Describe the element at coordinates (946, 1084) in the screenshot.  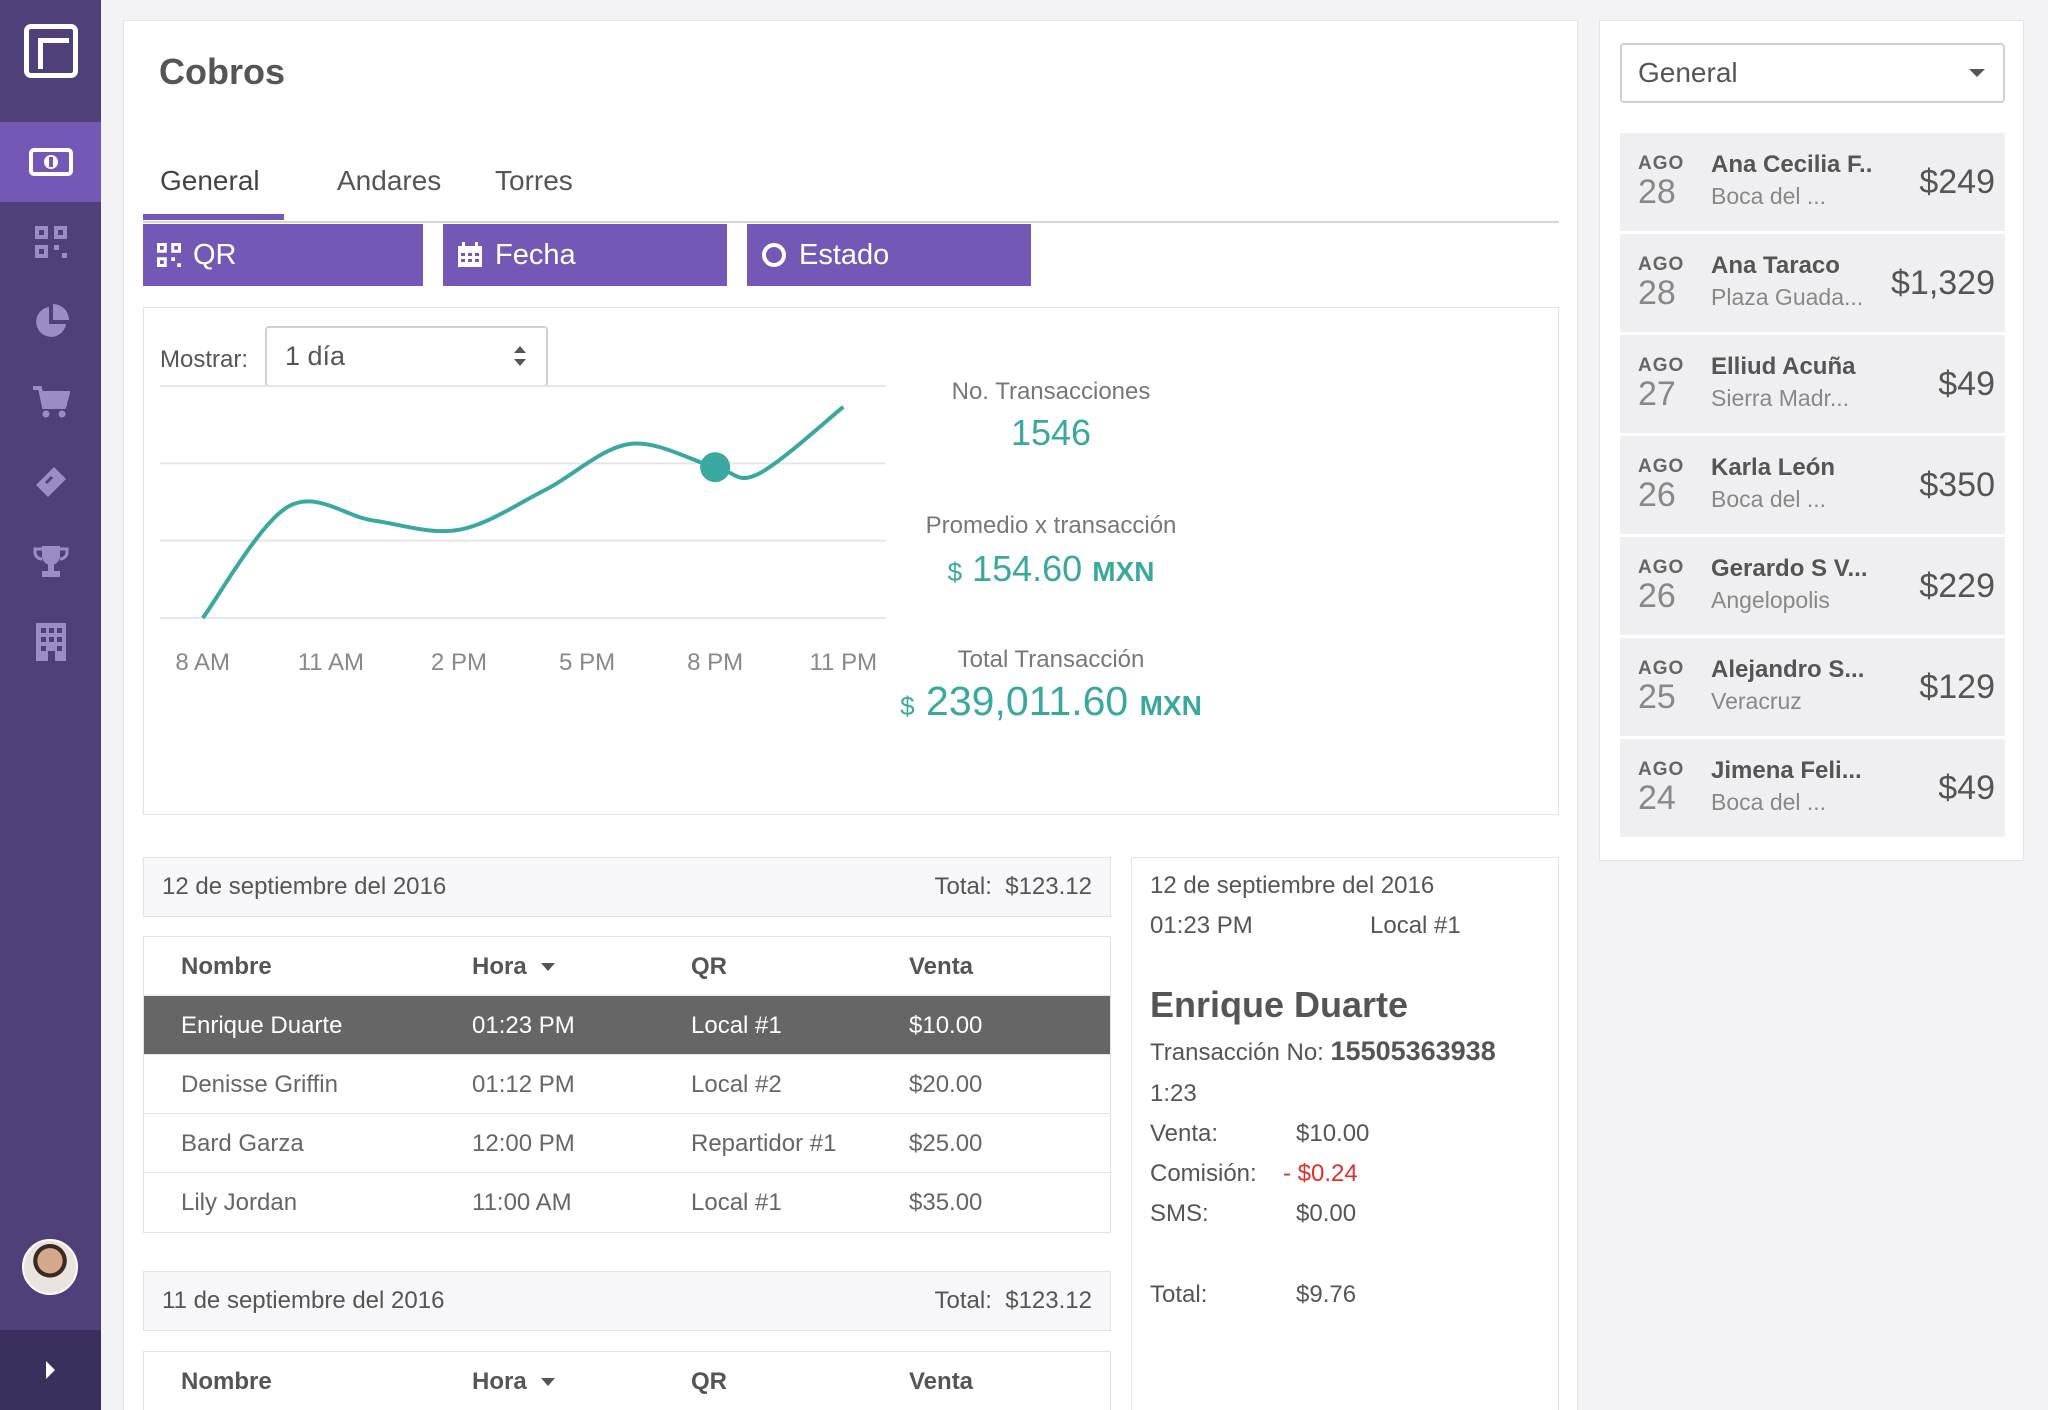
I see `cell-venta: $20.00` at that location.